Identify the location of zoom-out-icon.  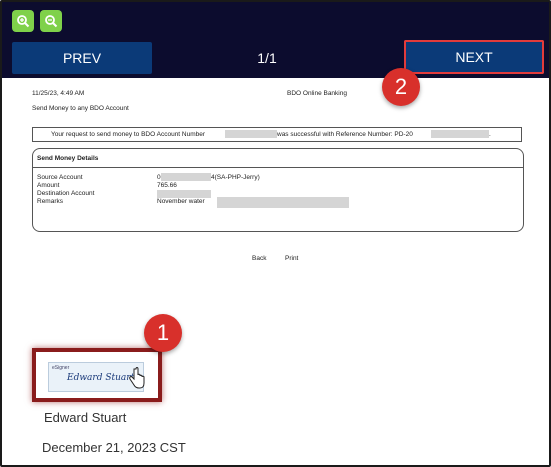
(51, 21).